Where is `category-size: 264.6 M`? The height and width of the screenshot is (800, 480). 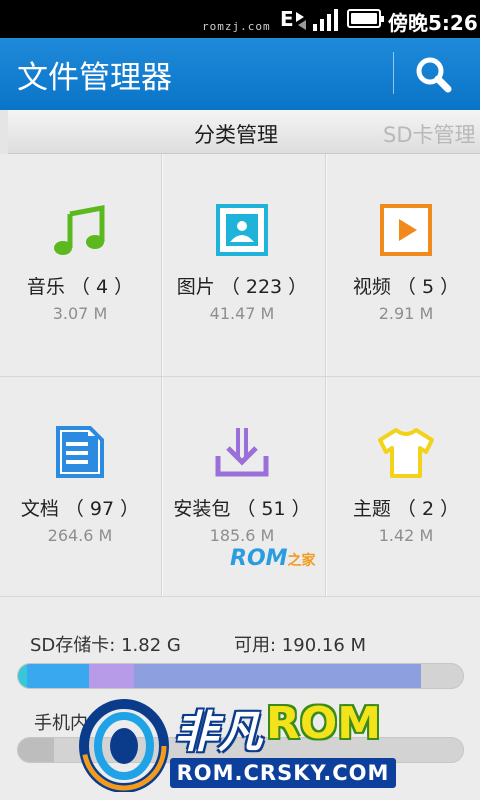 category-size: 264.6 M is located at coordinates (80, 535).